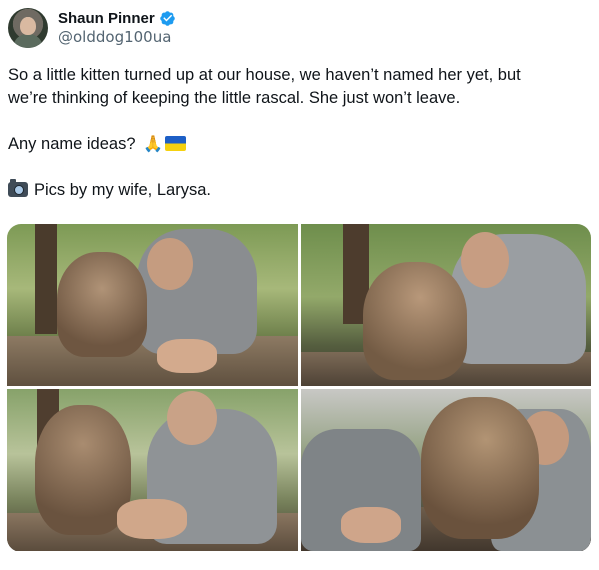  I want to click on avatar, so click(28, 28).